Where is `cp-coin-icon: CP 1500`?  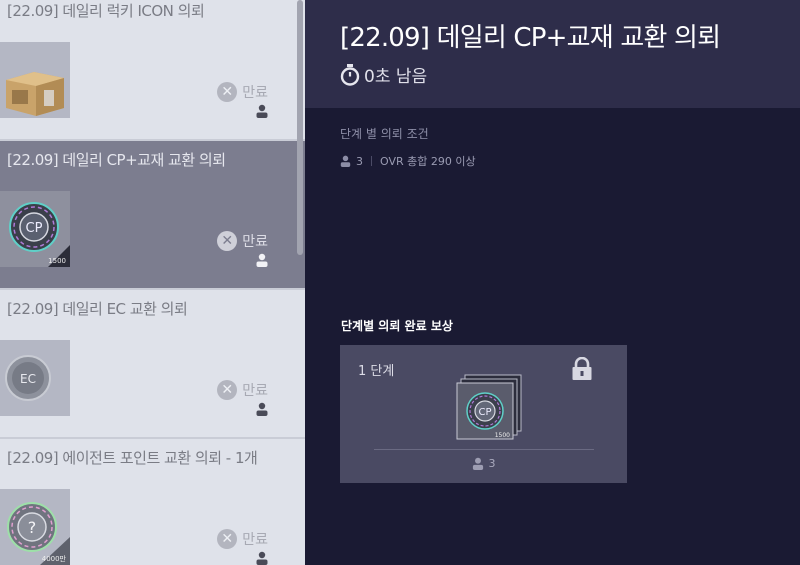
cp-coin-icon: CP 1500 is located at coordinates (35, 229).